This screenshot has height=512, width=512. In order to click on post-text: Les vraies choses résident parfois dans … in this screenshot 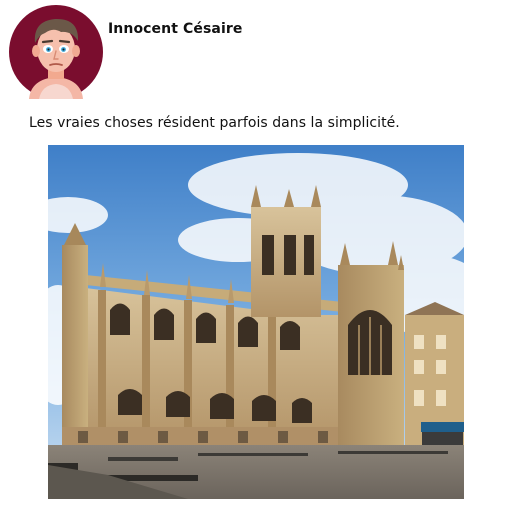, I will do `click(214, 123)`.